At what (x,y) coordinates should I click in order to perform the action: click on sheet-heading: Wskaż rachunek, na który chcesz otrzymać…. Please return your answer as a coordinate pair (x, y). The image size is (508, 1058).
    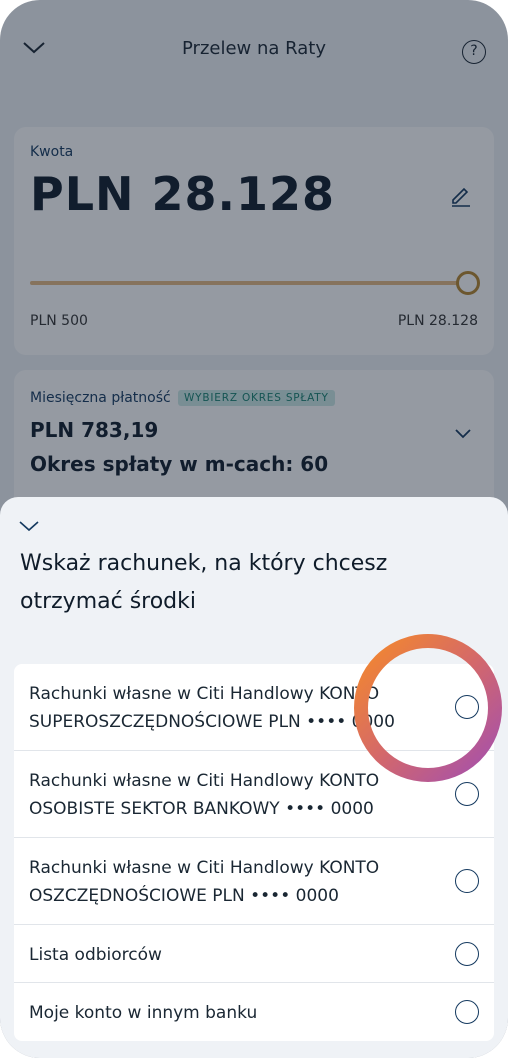
    Looking at the image, I should click on (204, 582).